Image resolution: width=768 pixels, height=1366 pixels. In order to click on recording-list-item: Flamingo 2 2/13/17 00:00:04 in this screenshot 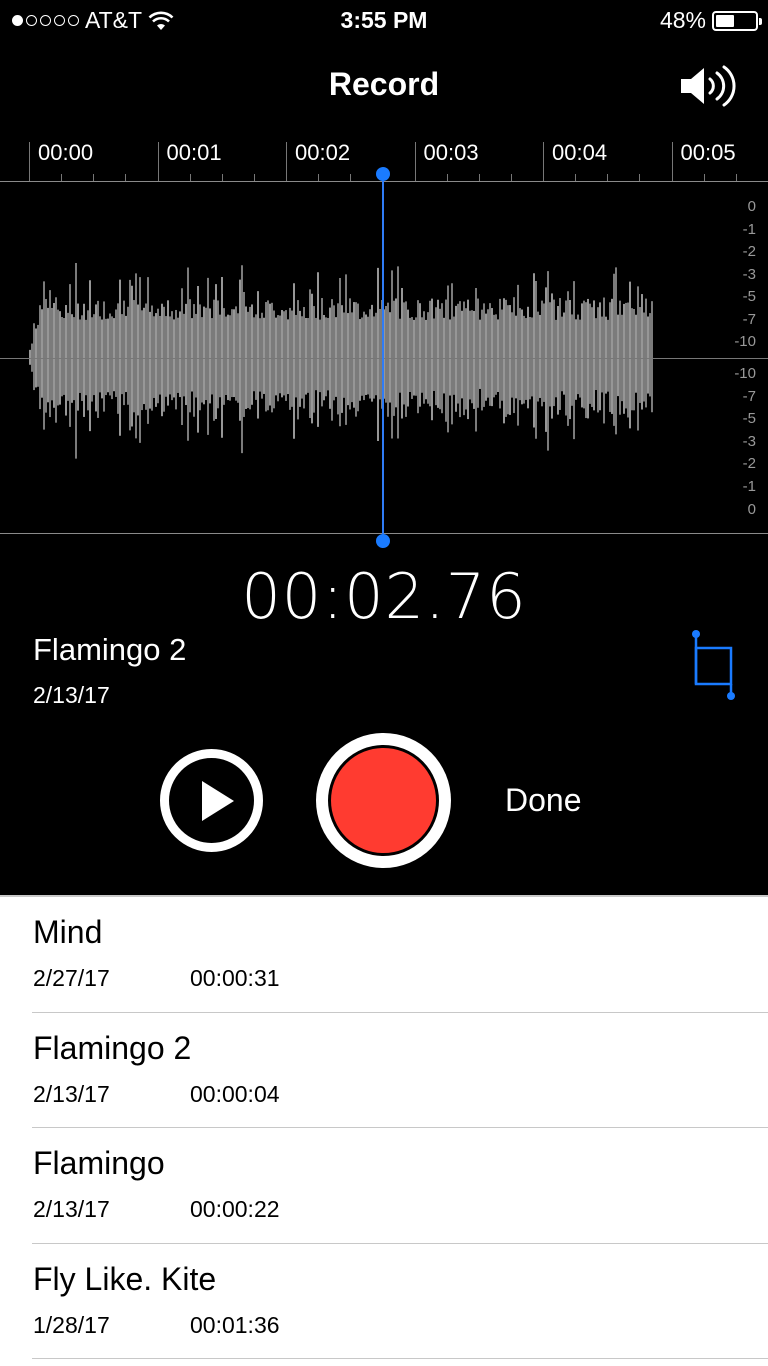, I will do `click(384, 1071)`.